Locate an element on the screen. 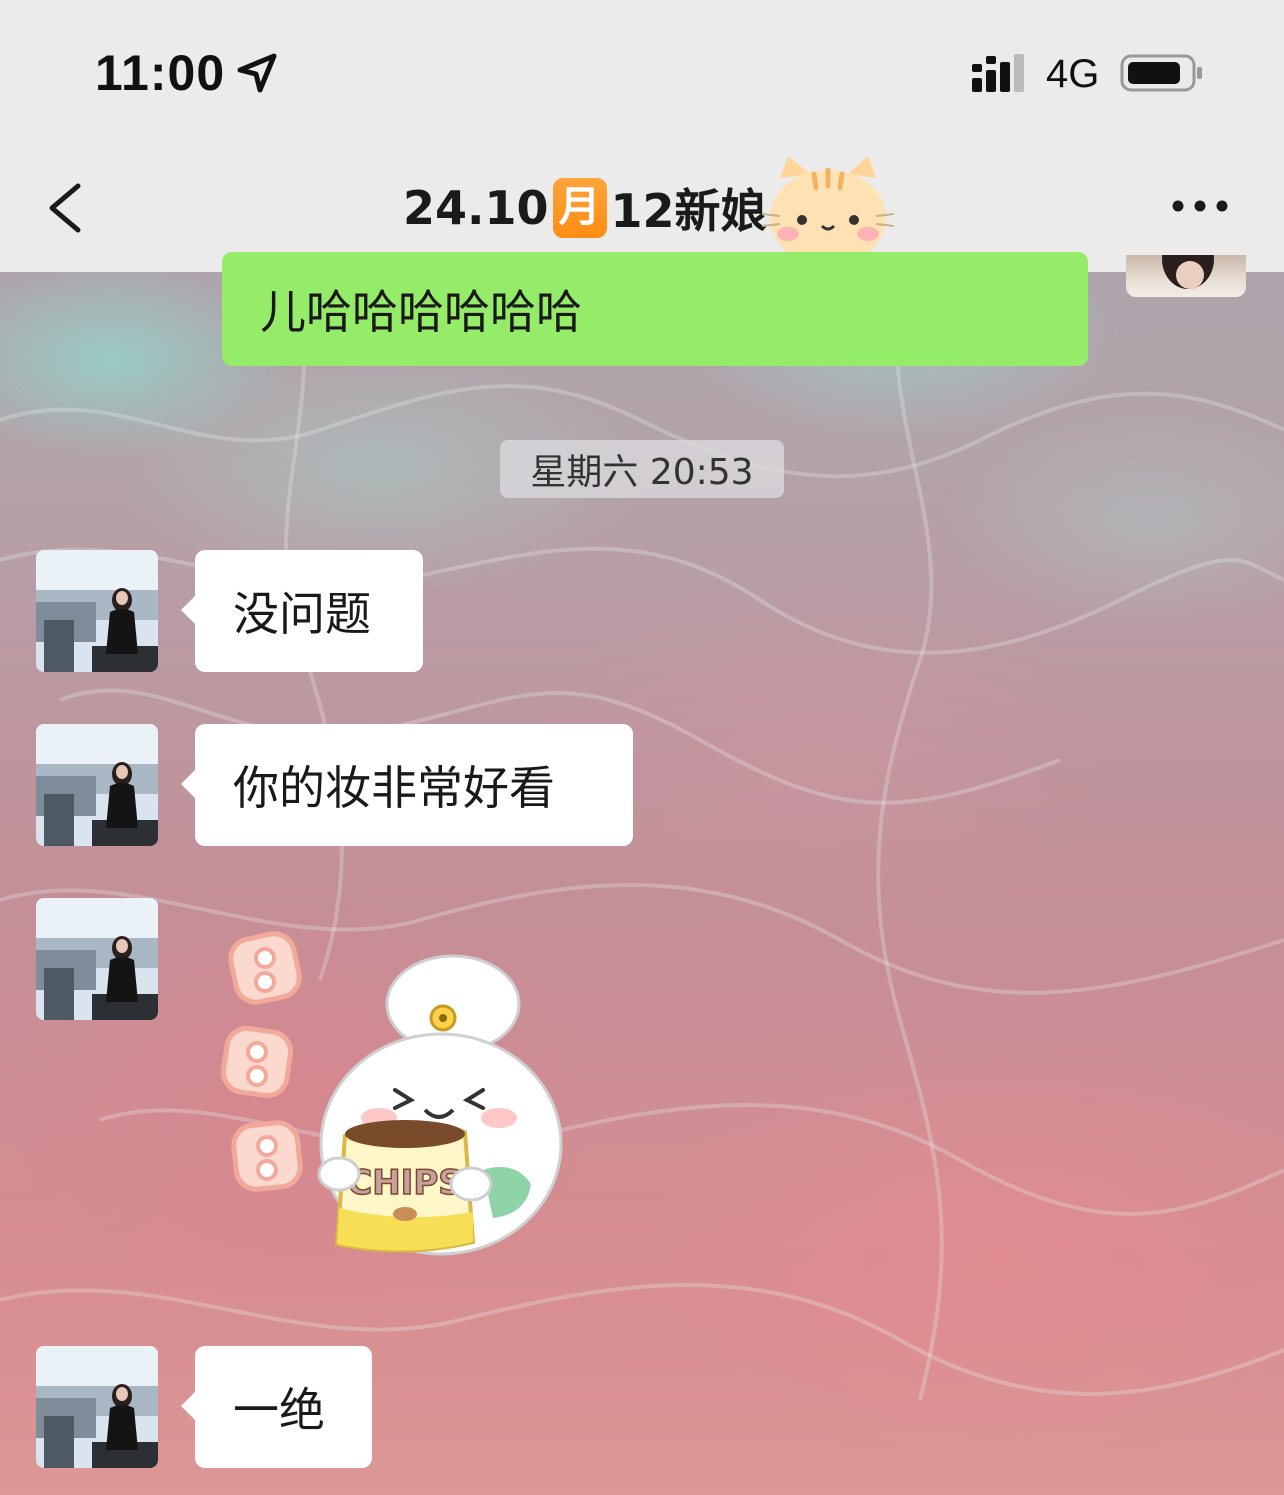  battery-icon is located at coordinates (1161, 73).